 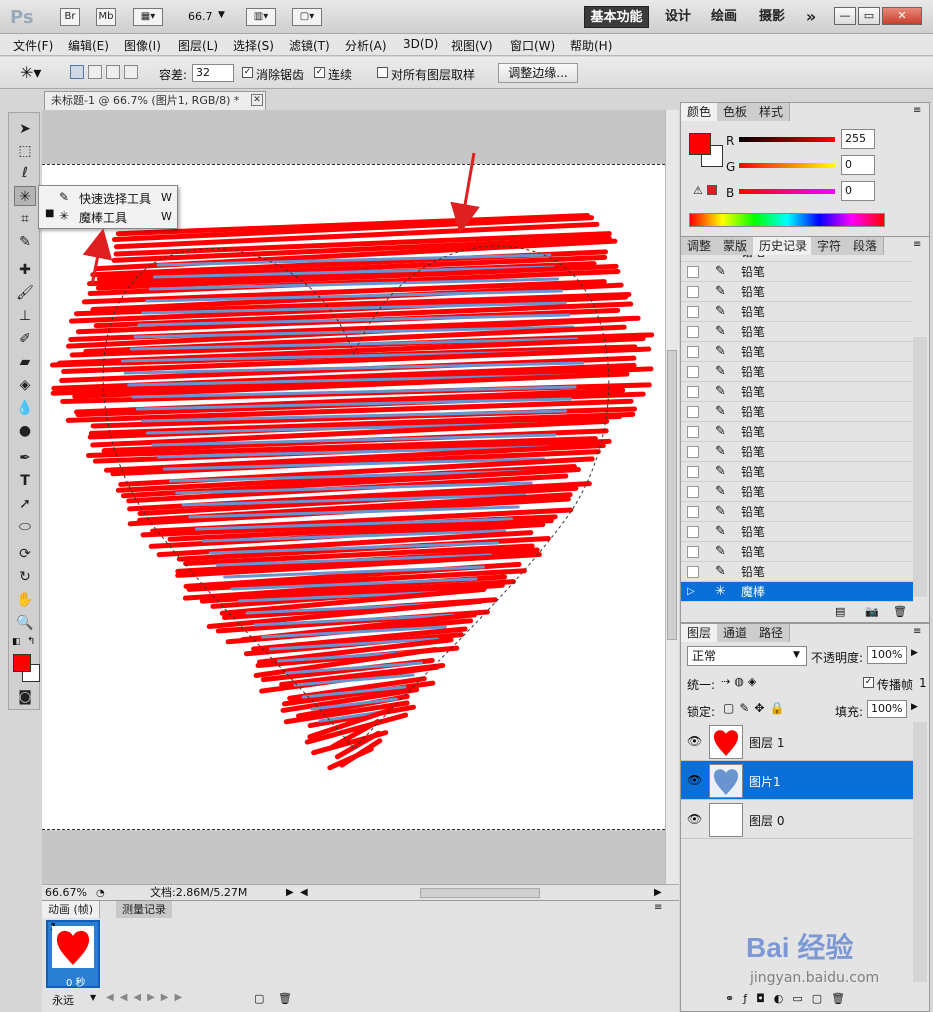 I want to click on scroll-right-icon: ▶, so click(x=658, y=892).